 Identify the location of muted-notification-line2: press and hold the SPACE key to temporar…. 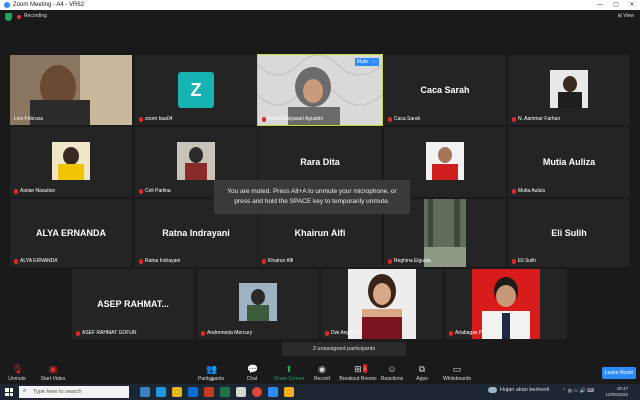
(312, 201).